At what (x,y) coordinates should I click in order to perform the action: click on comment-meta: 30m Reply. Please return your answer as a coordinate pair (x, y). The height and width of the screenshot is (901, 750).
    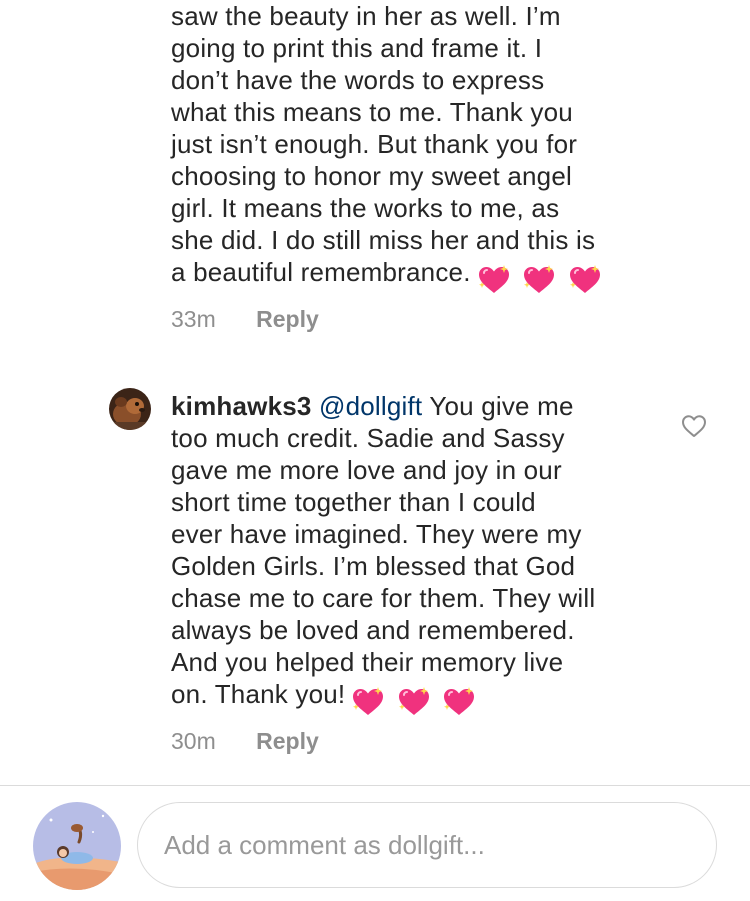
    Looking at the image, I should click on (245, 741).